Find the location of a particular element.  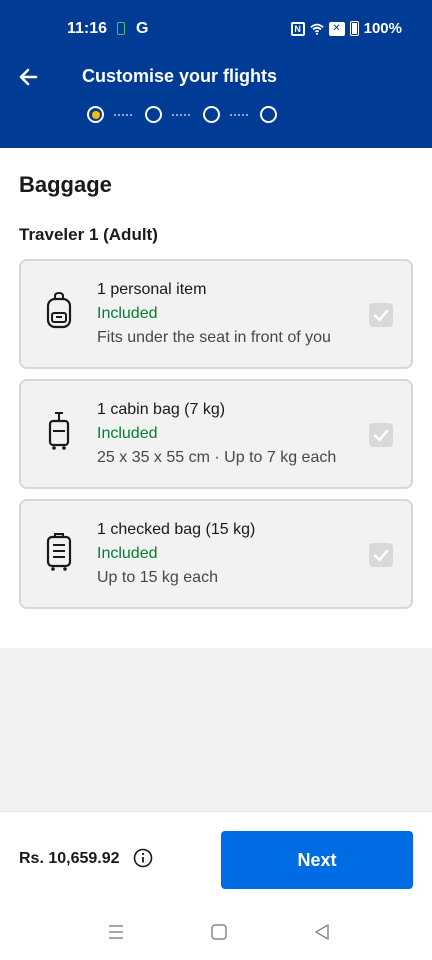

arrow-left-icon is located at coordinates (29, 77).